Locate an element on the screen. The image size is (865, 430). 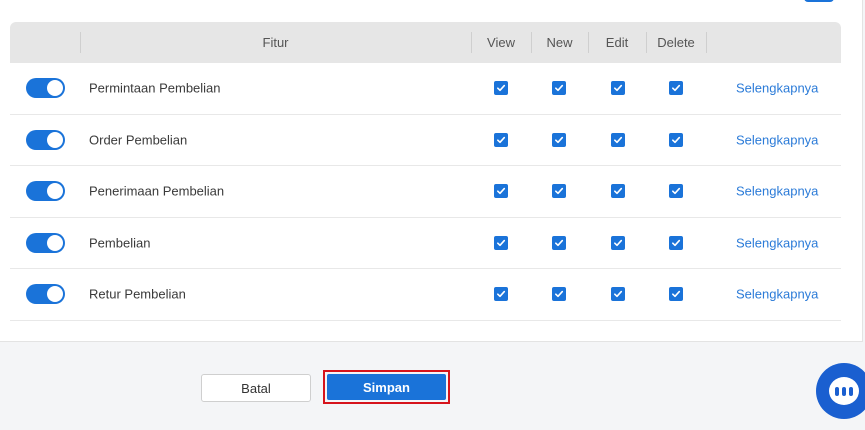
cancel-button: Batal is located at coordinates (256, 388).